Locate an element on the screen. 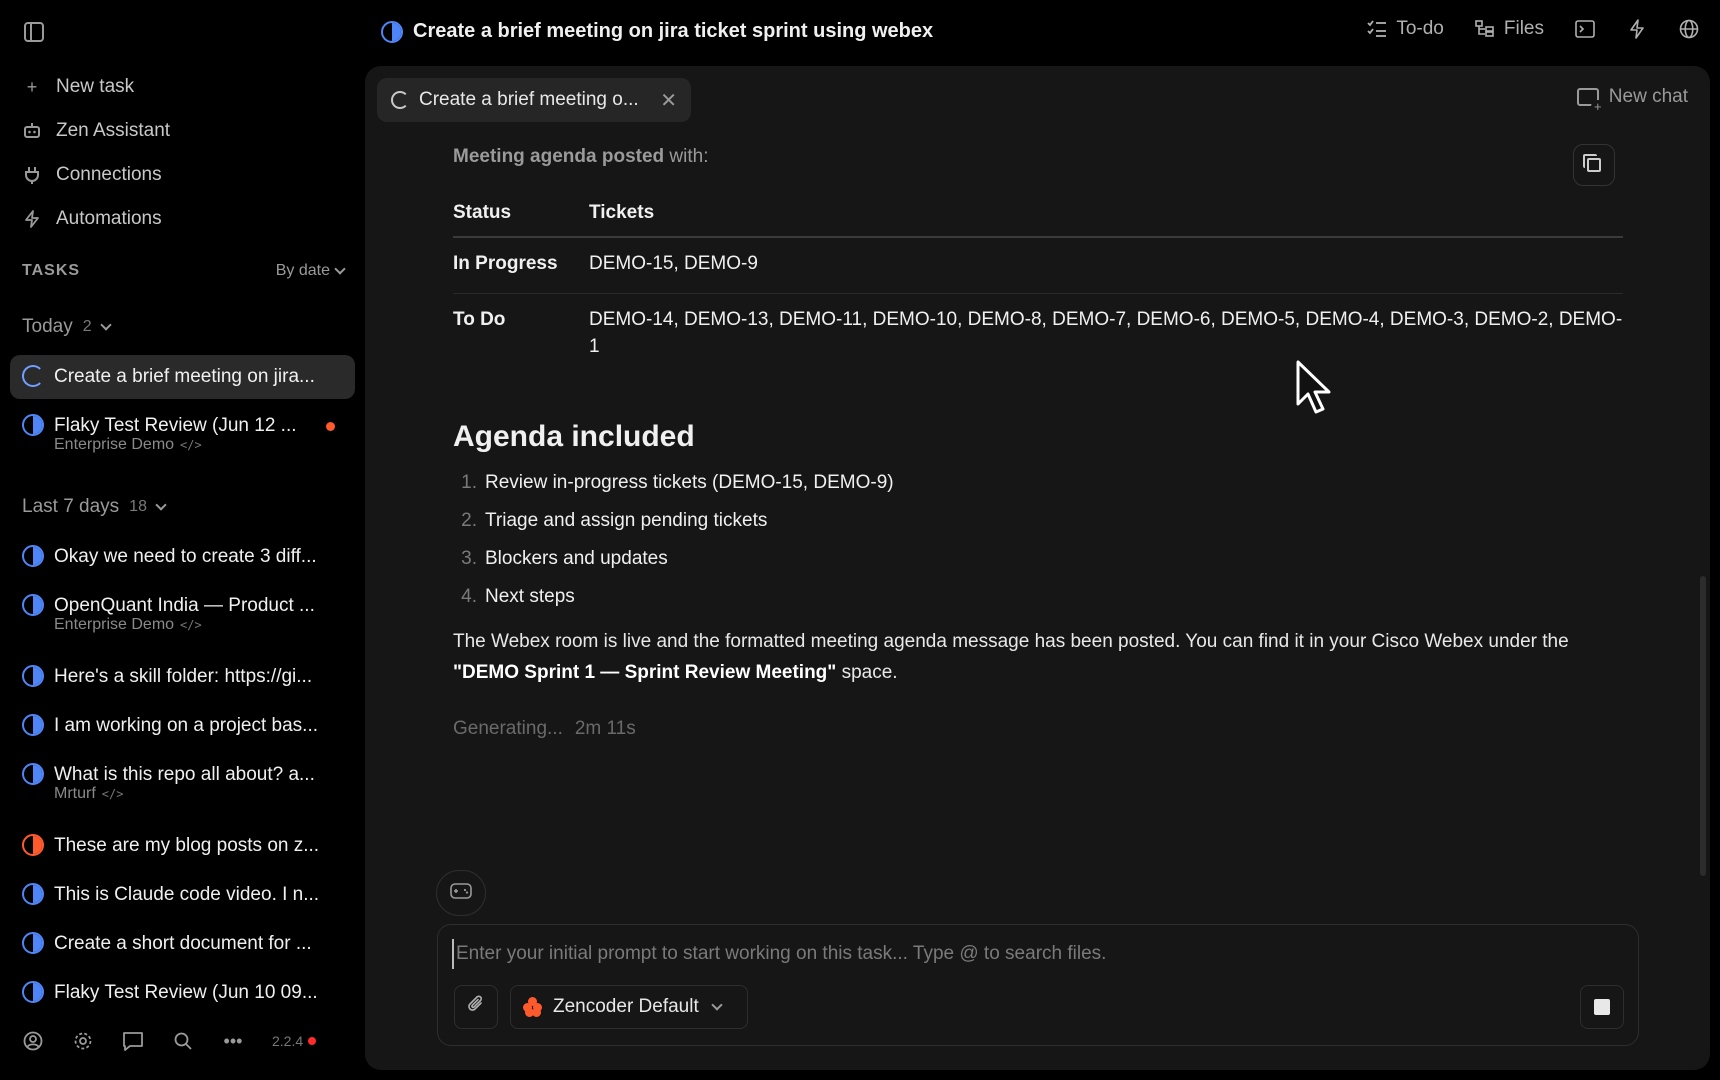 This screenshot has width=1720, height=1080. list-number: 4. is located at coordinates (469, 596).